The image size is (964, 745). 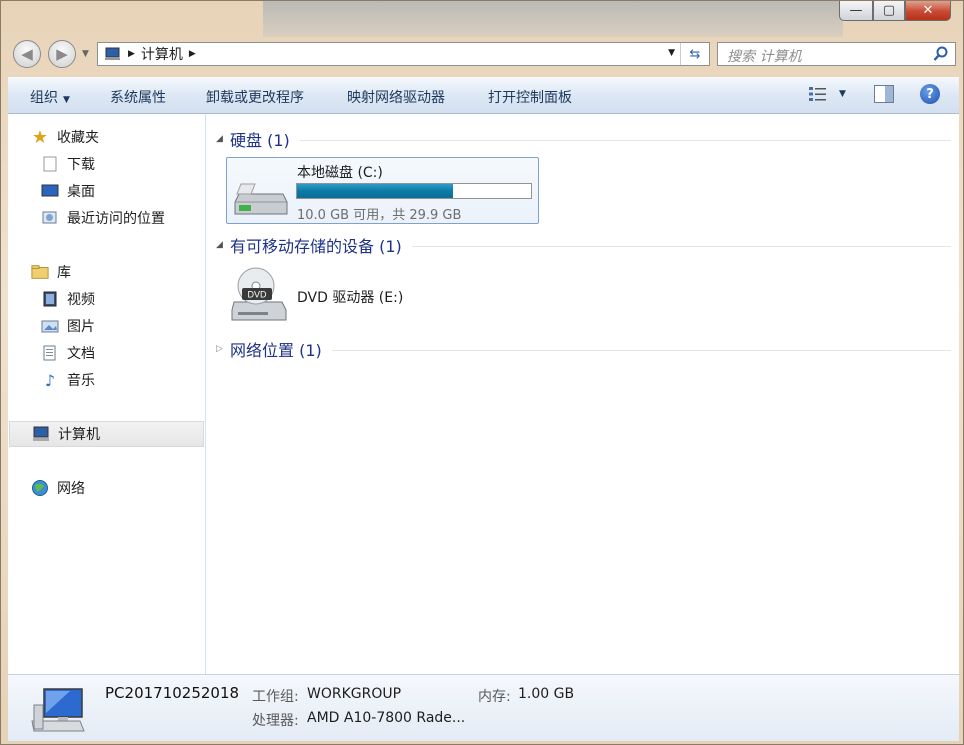 What do you see at coordinates (842, 94) in the screenshot?
I see `view-options-dropdown-icon: ▼` at bounding box center [842, 94].